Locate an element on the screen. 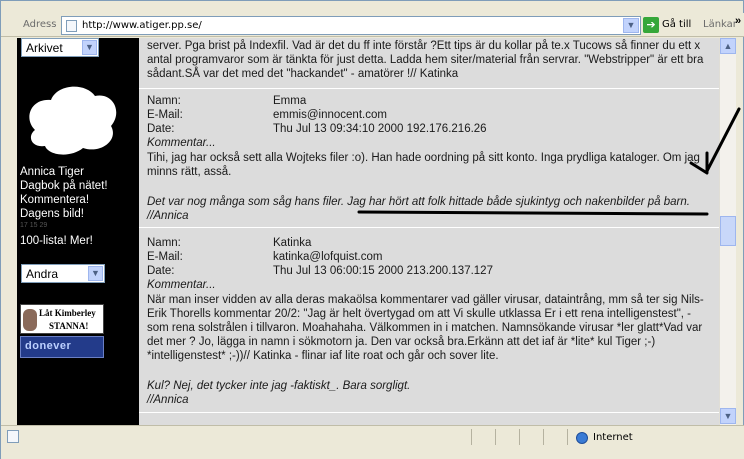 This screenshot has width=744, height=459. entry-email: katinka@lofquist.com is located at coordinates (327, 257).